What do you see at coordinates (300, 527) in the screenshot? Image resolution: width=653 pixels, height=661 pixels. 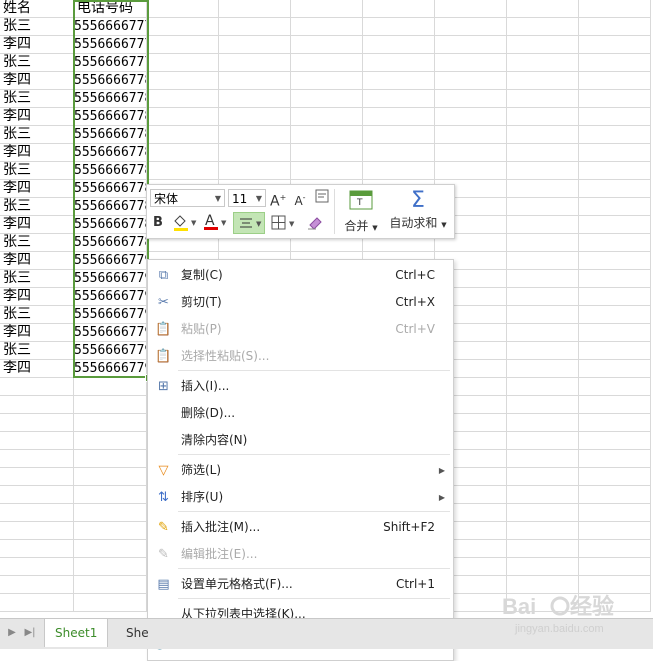 I see `menu-item-9: ✎ 插入批注(M)... Shift+F2` at bounding box center [300, 527].